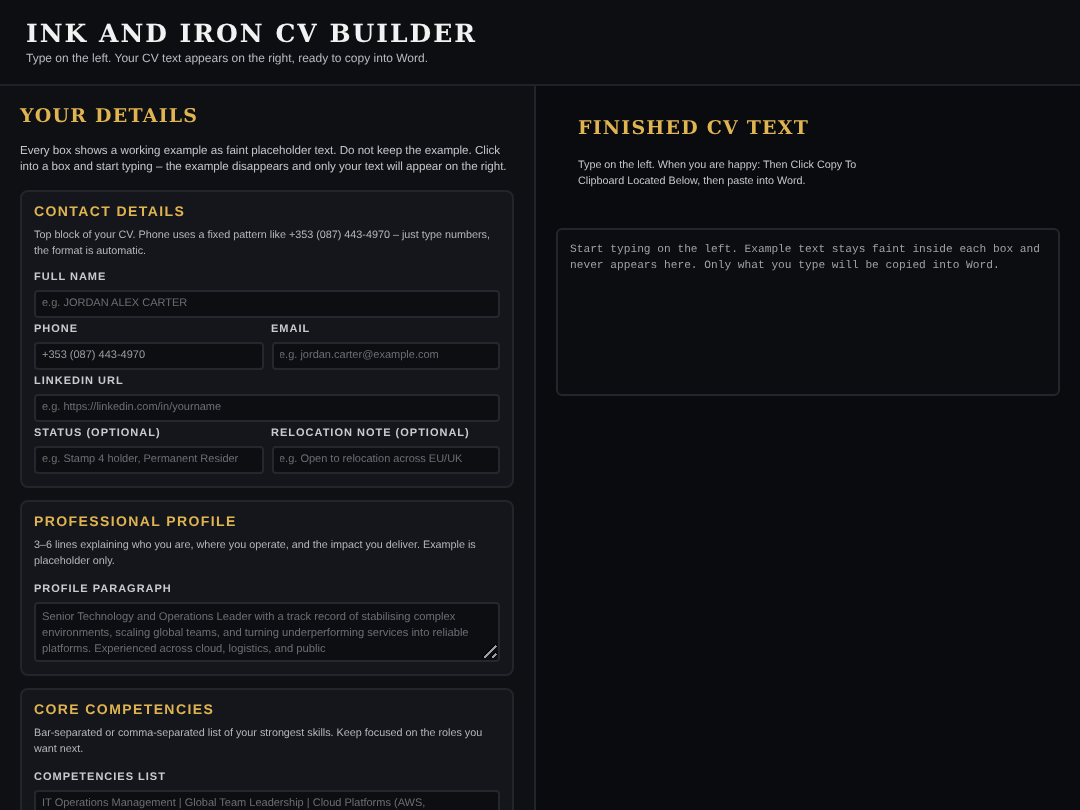  I want to click on section-heading: FINISHED CV TEXT, so click(695, 129).